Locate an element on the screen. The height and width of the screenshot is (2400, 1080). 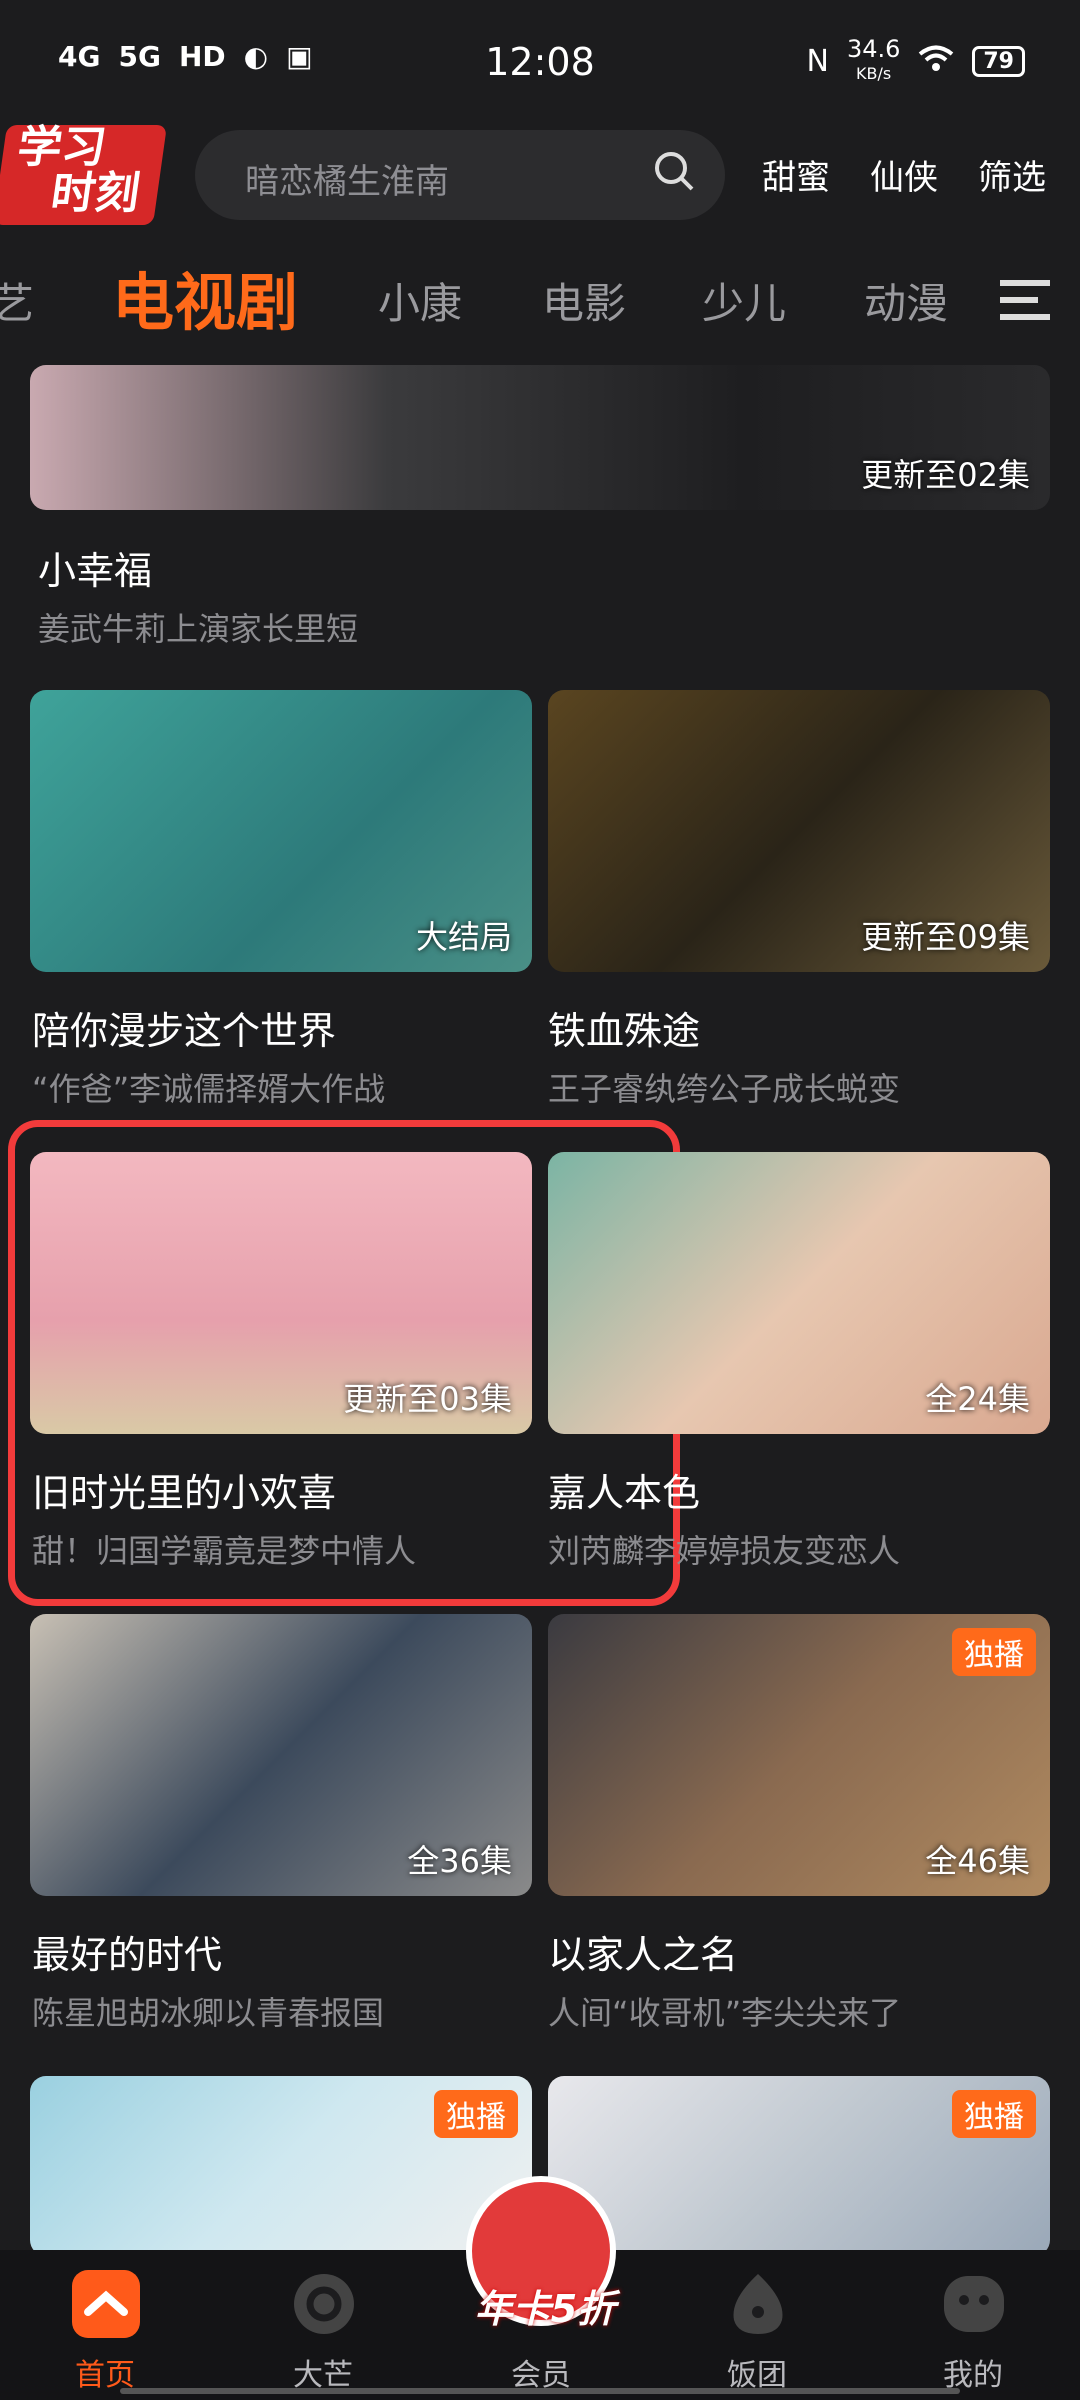
episode-badge: 全46集 is located at coordinates (977, 1861).